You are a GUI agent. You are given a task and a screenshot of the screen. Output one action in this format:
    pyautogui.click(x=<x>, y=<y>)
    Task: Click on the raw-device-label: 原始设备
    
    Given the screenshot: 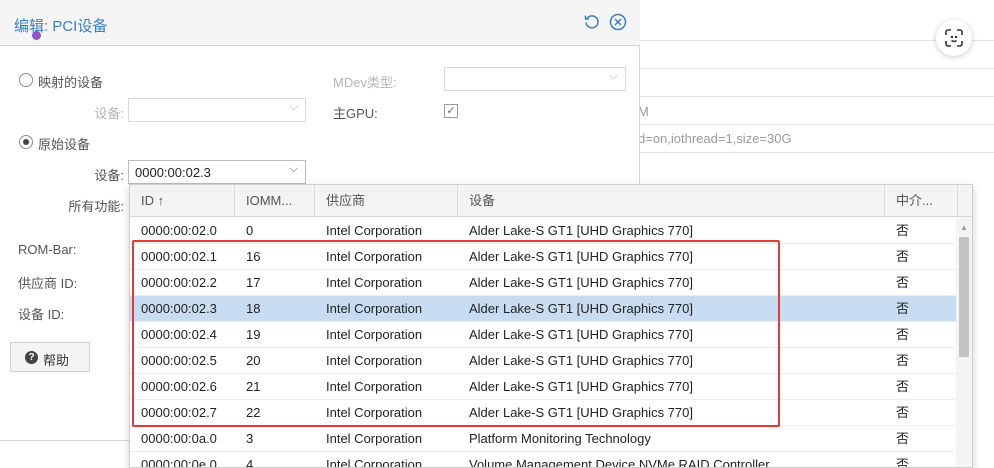 What is the action you would take?
    pyautogui.click(x=64, y=144)
    